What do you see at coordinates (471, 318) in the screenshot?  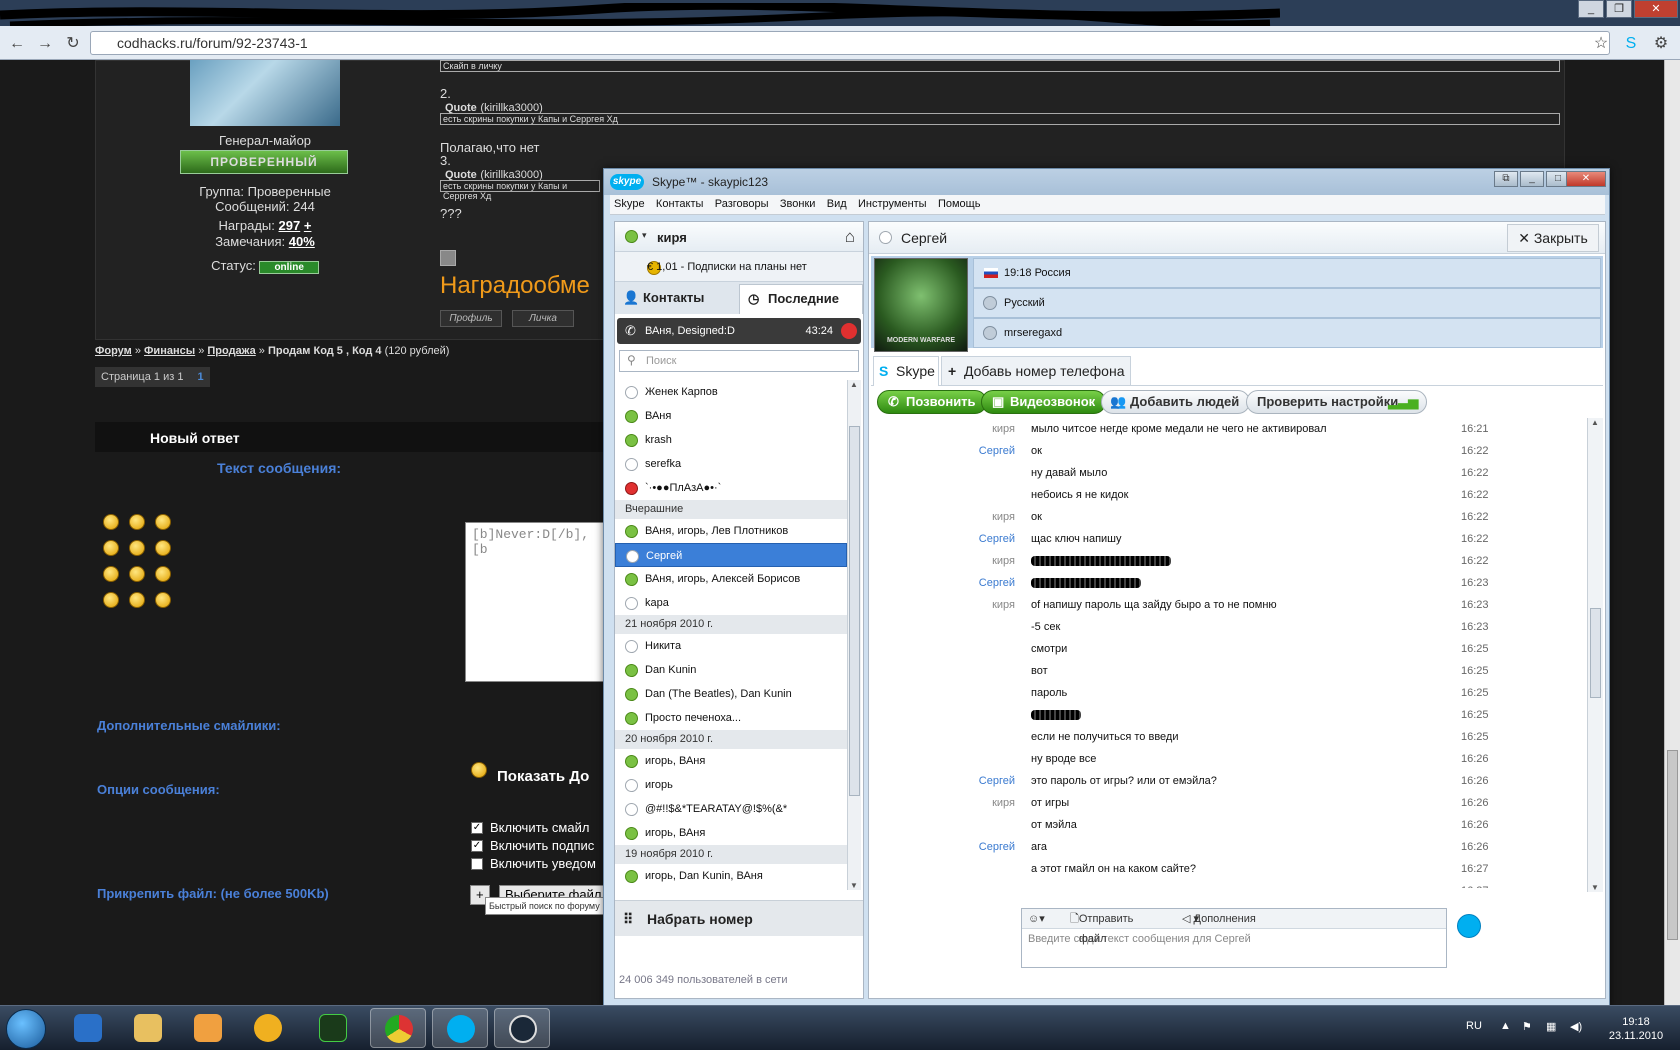 I see `profile-button: Профиль` at bounding box center [471, 318].